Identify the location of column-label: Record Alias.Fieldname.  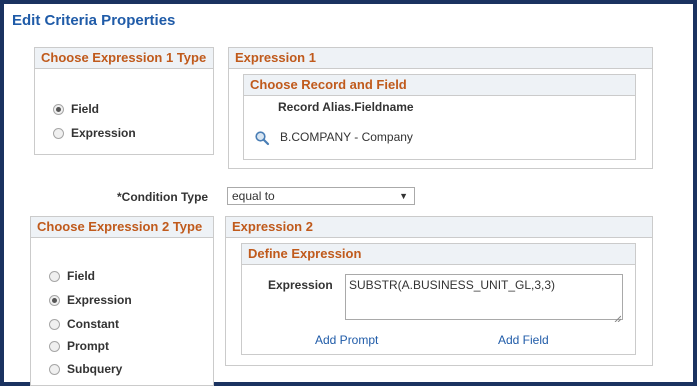
(346, 107).